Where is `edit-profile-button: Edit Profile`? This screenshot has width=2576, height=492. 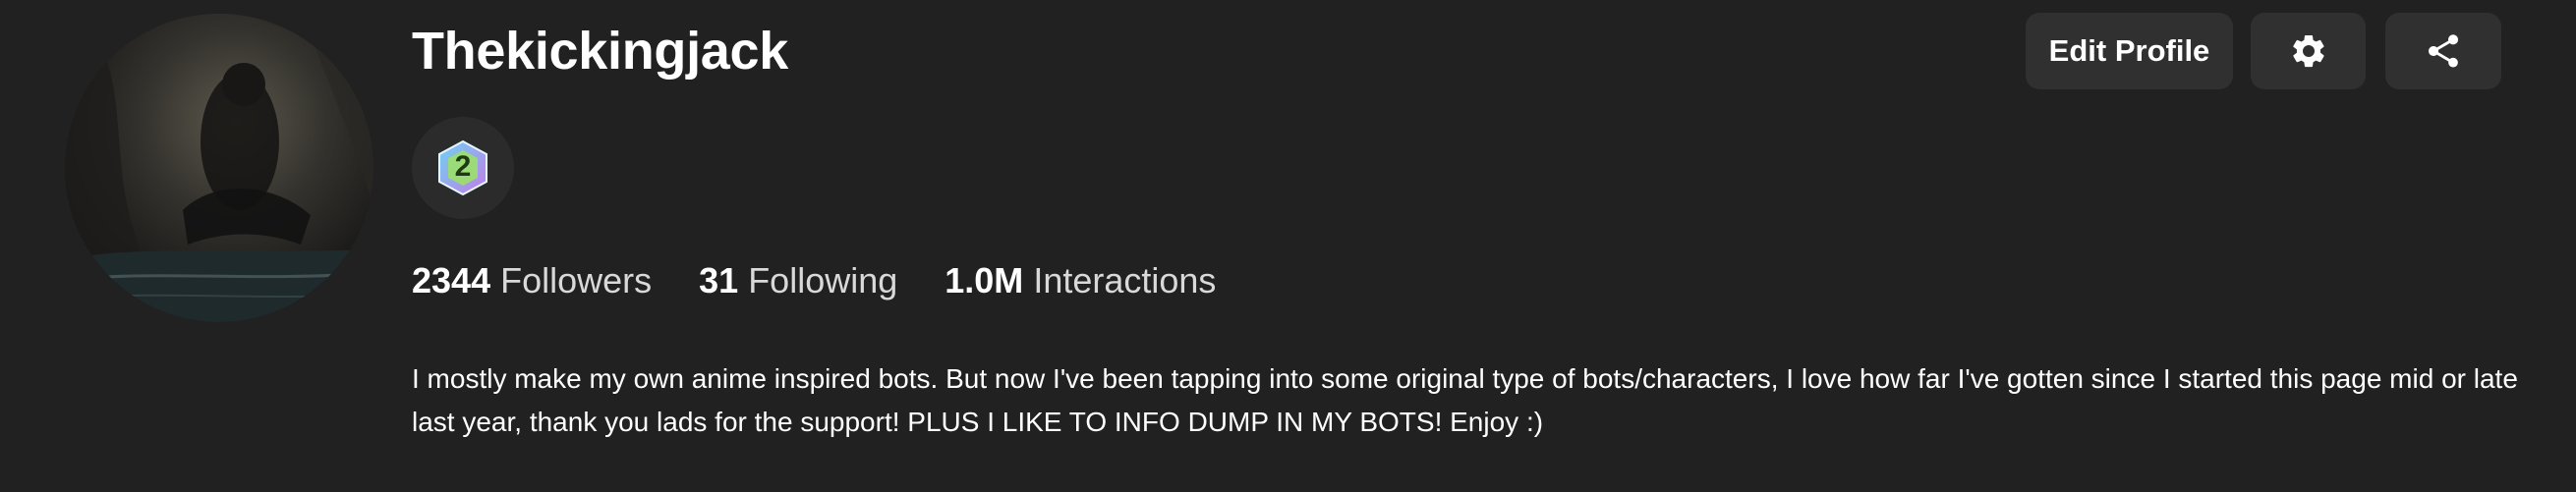
edit-profile-button: Edit Profile is located at coordinates (2129, 51).